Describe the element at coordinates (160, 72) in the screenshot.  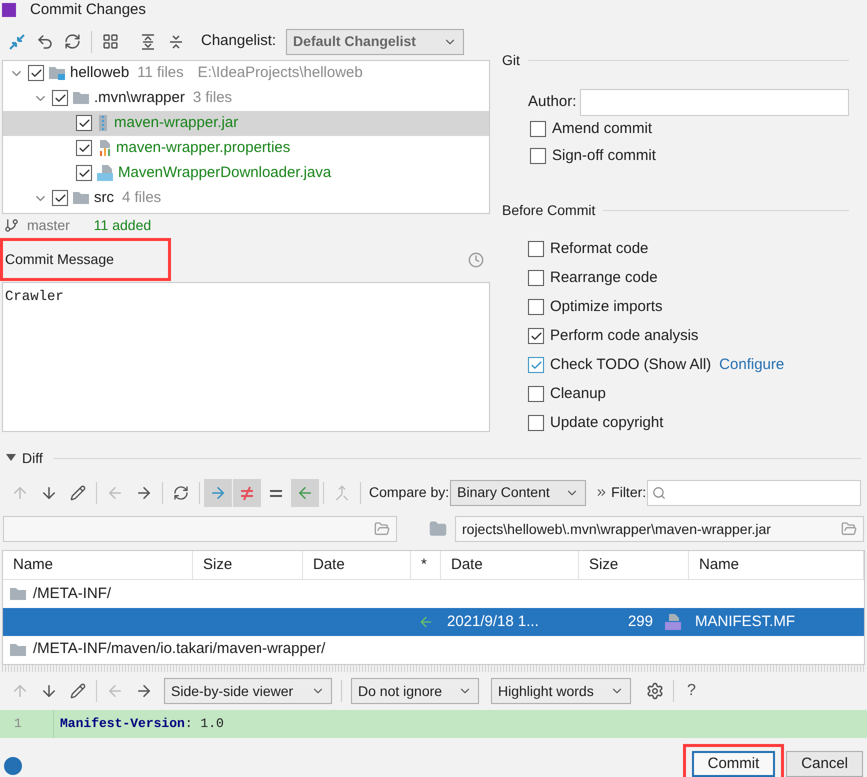
I see `file-count: 11 files` at that location.